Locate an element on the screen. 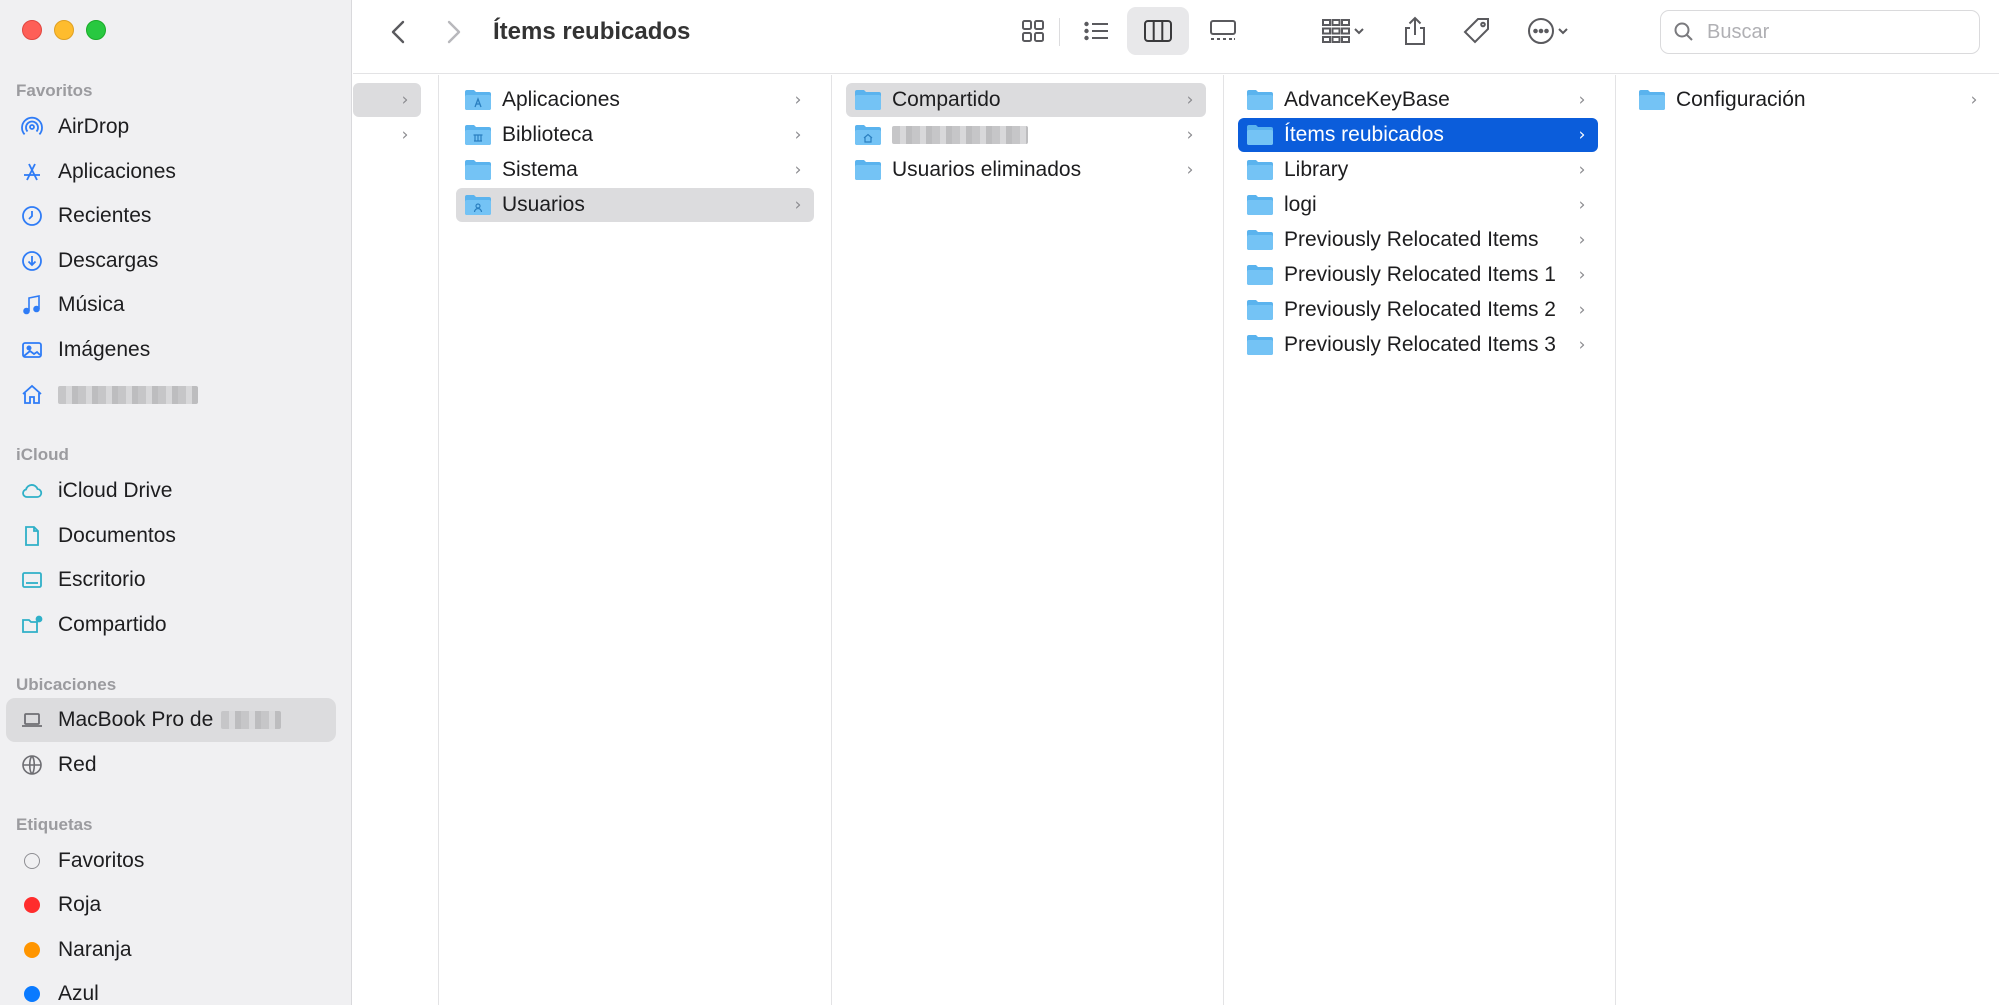  row-label: Configuración is located at coordinates (1741, 99).